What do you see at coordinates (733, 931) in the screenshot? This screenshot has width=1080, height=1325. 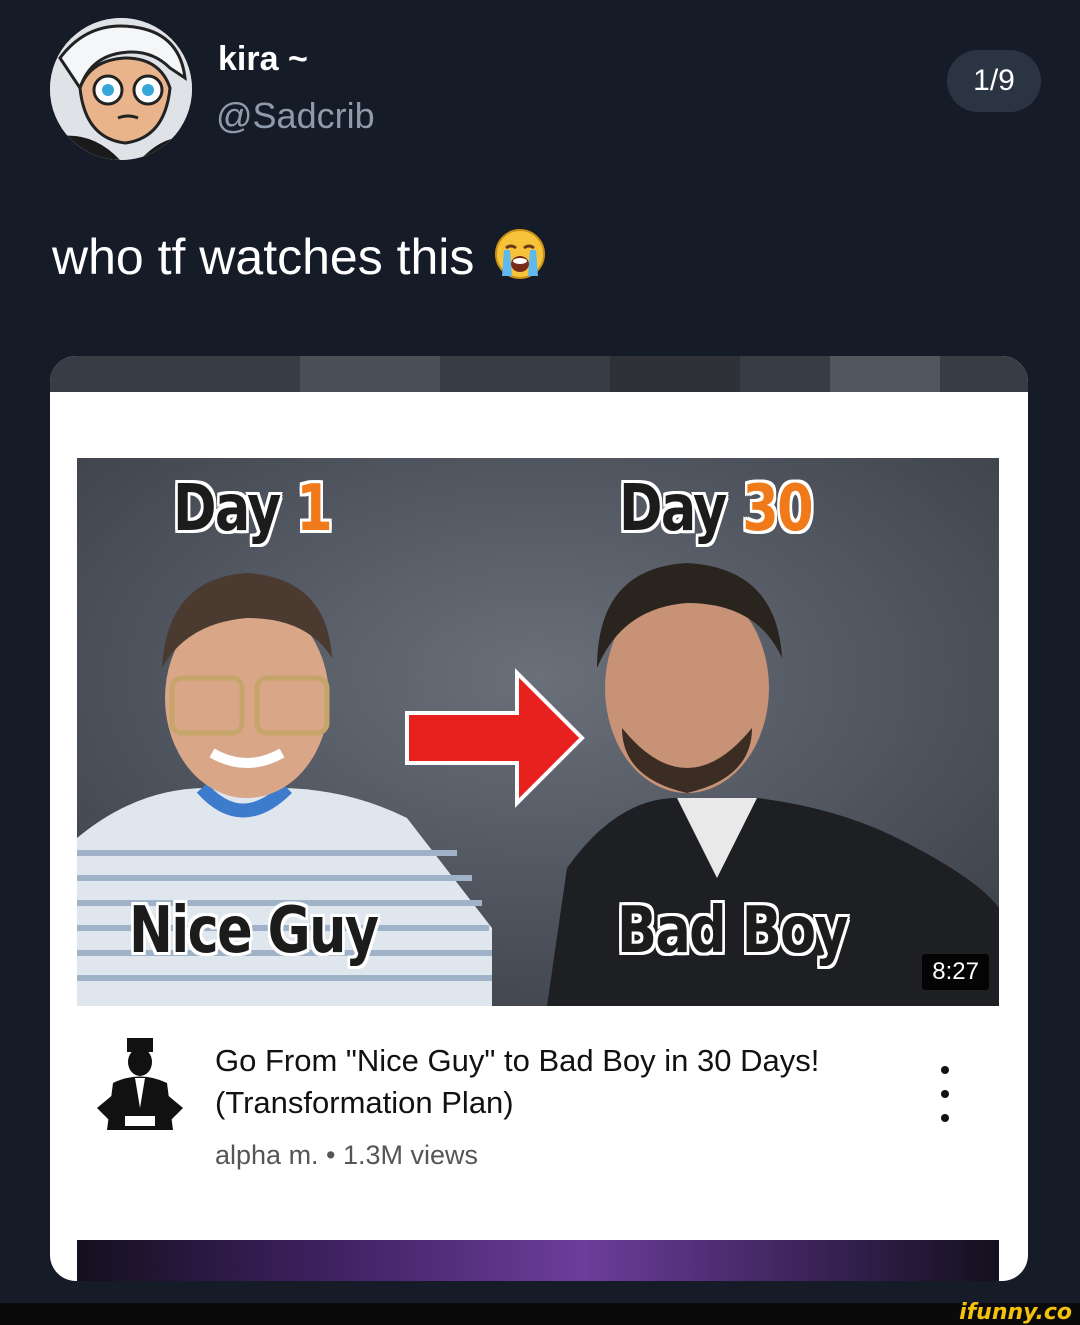 I see `thumb-caption-bad-boy: Bad Boy` at bounding box center [733, 931].